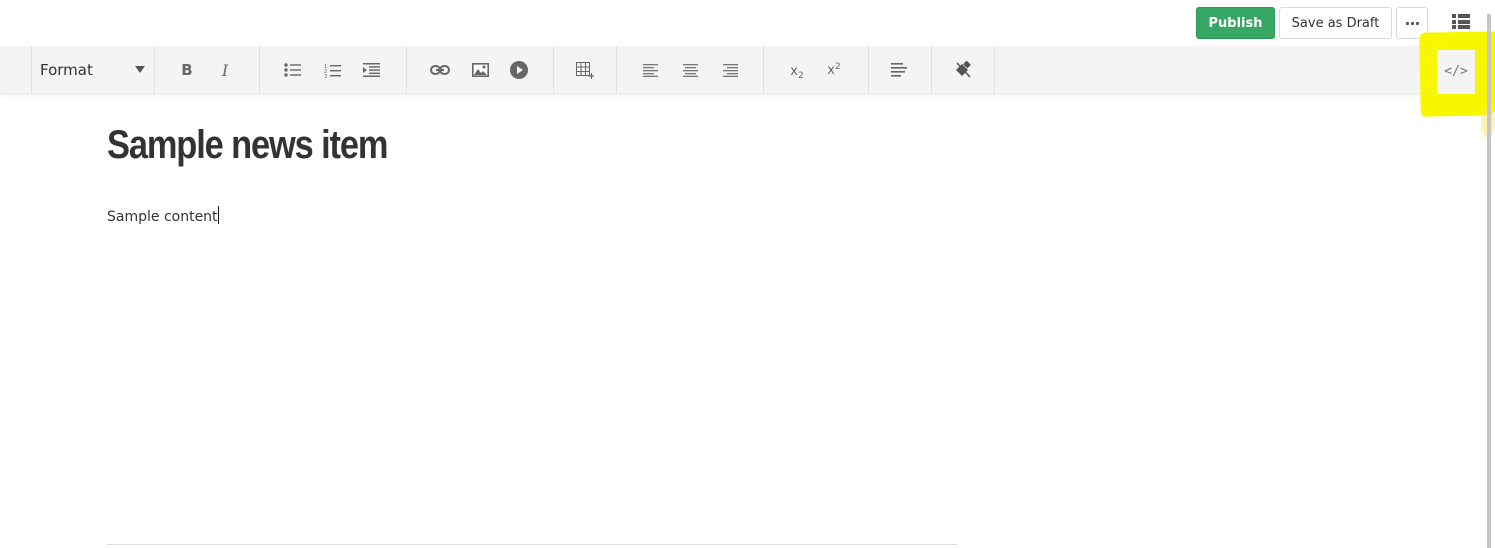 The height and width of the screenshot is (548, 1495). I want to click on subscript-mark: 2, so click(800, 75).